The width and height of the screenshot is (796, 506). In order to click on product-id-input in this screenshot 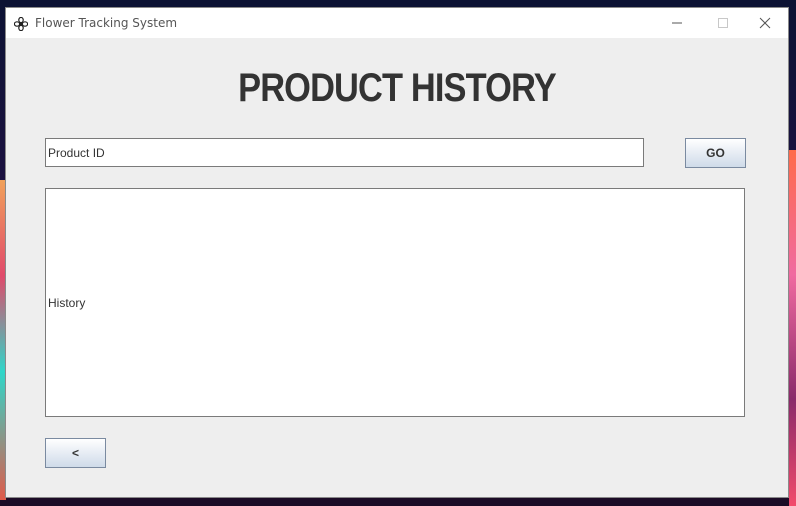, I will do `click(344, 152)`.